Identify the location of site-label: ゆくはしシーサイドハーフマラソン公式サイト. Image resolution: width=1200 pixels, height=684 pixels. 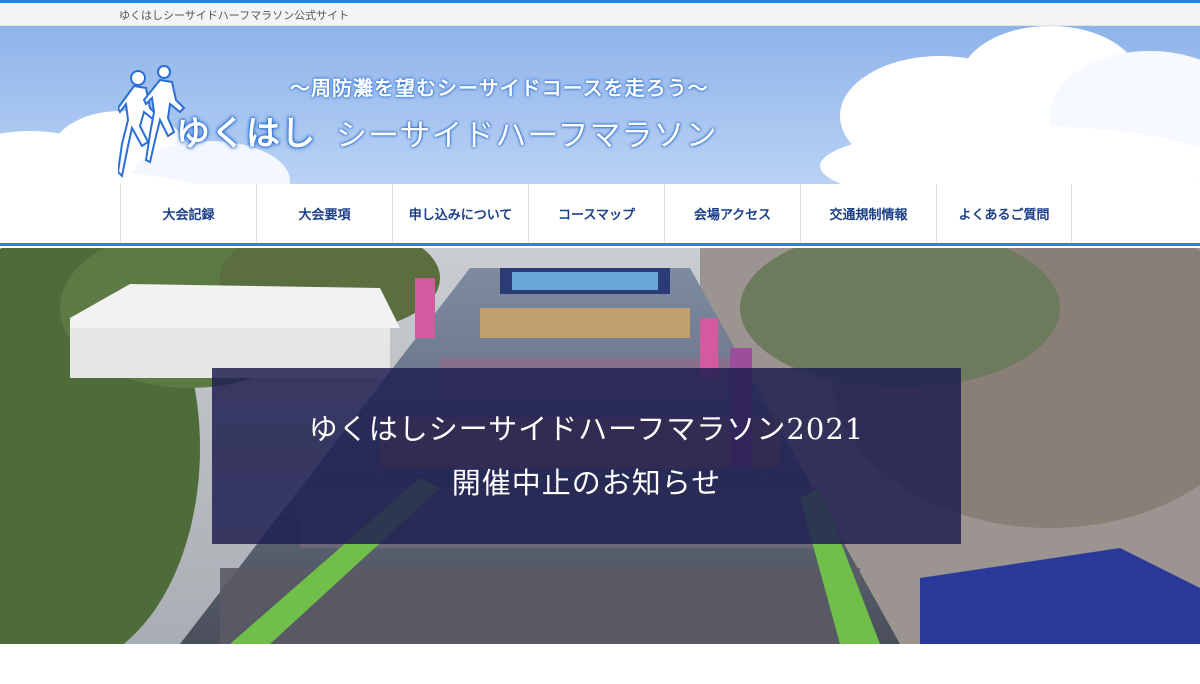
(234, 15).